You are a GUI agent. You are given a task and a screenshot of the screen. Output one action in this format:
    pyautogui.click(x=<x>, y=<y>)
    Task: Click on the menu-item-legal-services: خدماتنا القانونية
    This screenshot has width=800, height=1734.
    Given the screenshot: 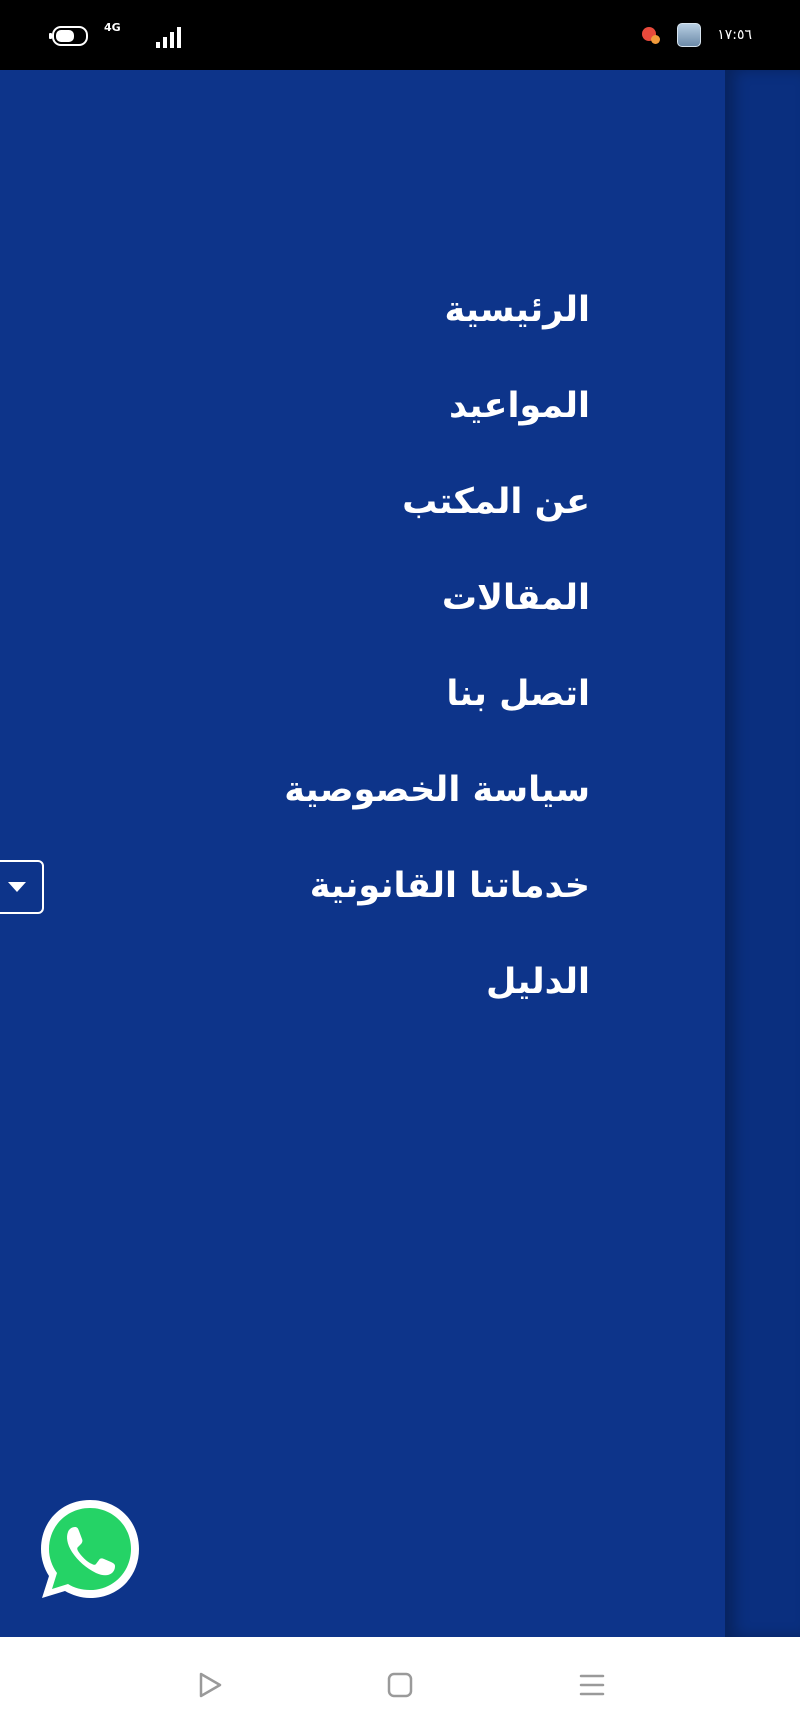 What is the action you would take?
    pyautogui.click(x=295, y=886)
    